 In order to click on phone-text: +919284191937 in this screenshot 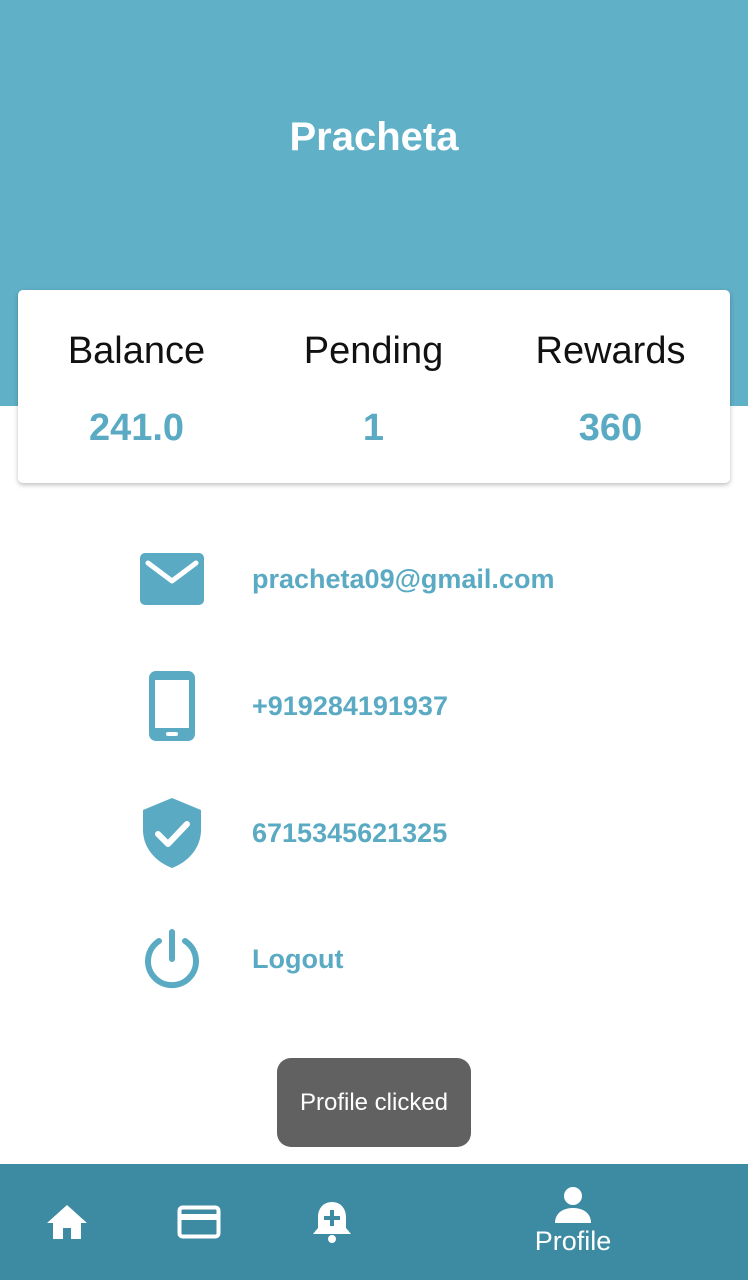, I will do `click(350, 706)`.